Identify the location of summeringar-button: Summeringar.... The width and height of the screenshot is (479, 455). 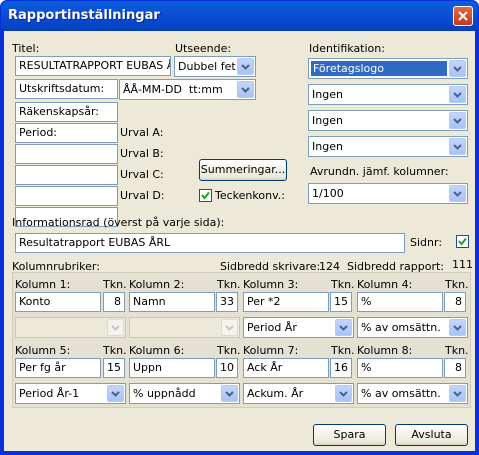
(243, 170).